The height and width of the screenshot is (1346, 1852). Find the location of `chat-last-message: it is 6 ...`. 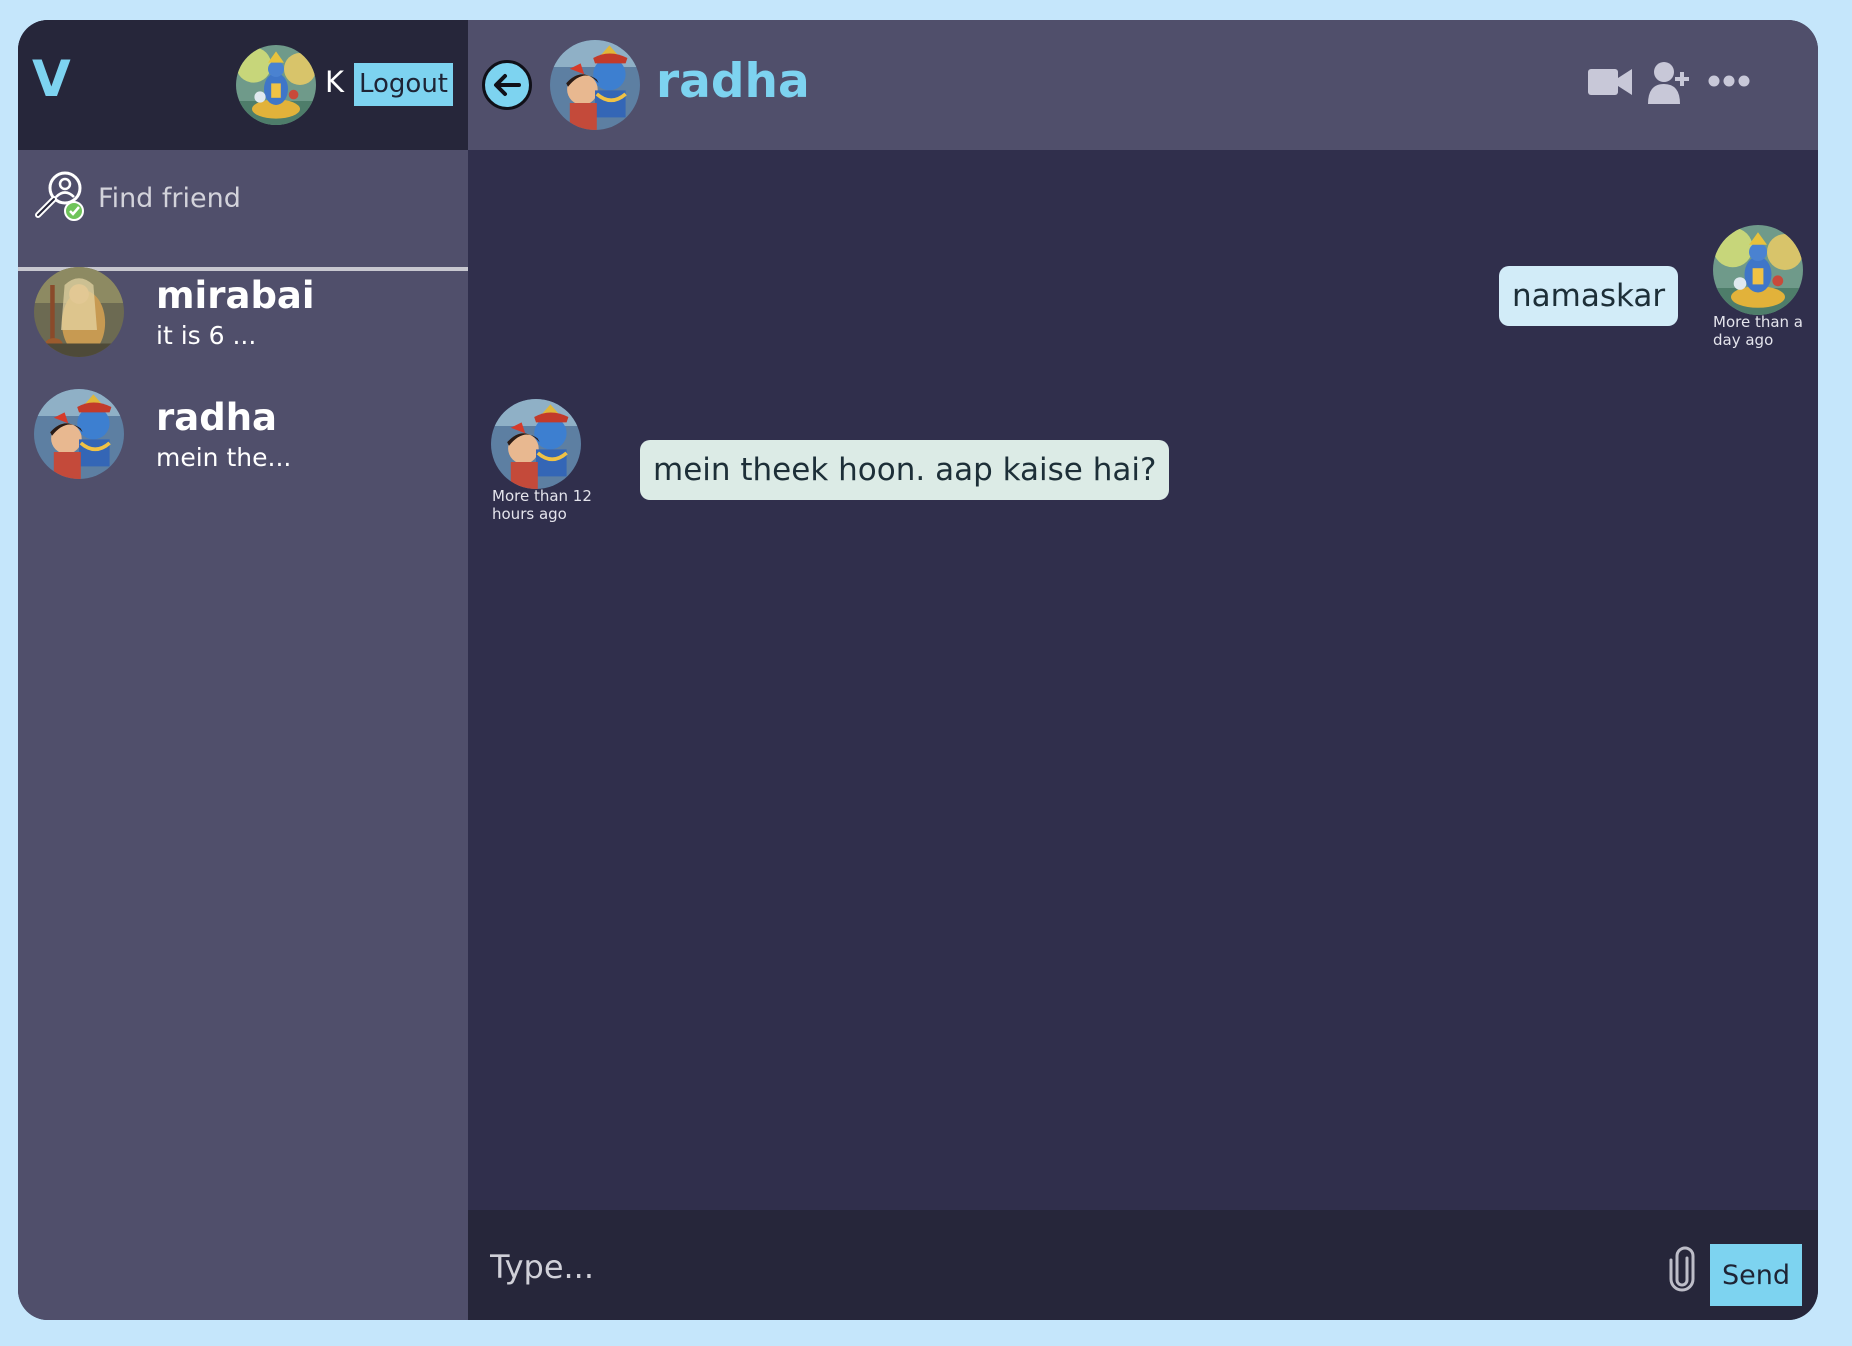

chat-last-message: it is 6 ... is located at coordinates (206, 335).